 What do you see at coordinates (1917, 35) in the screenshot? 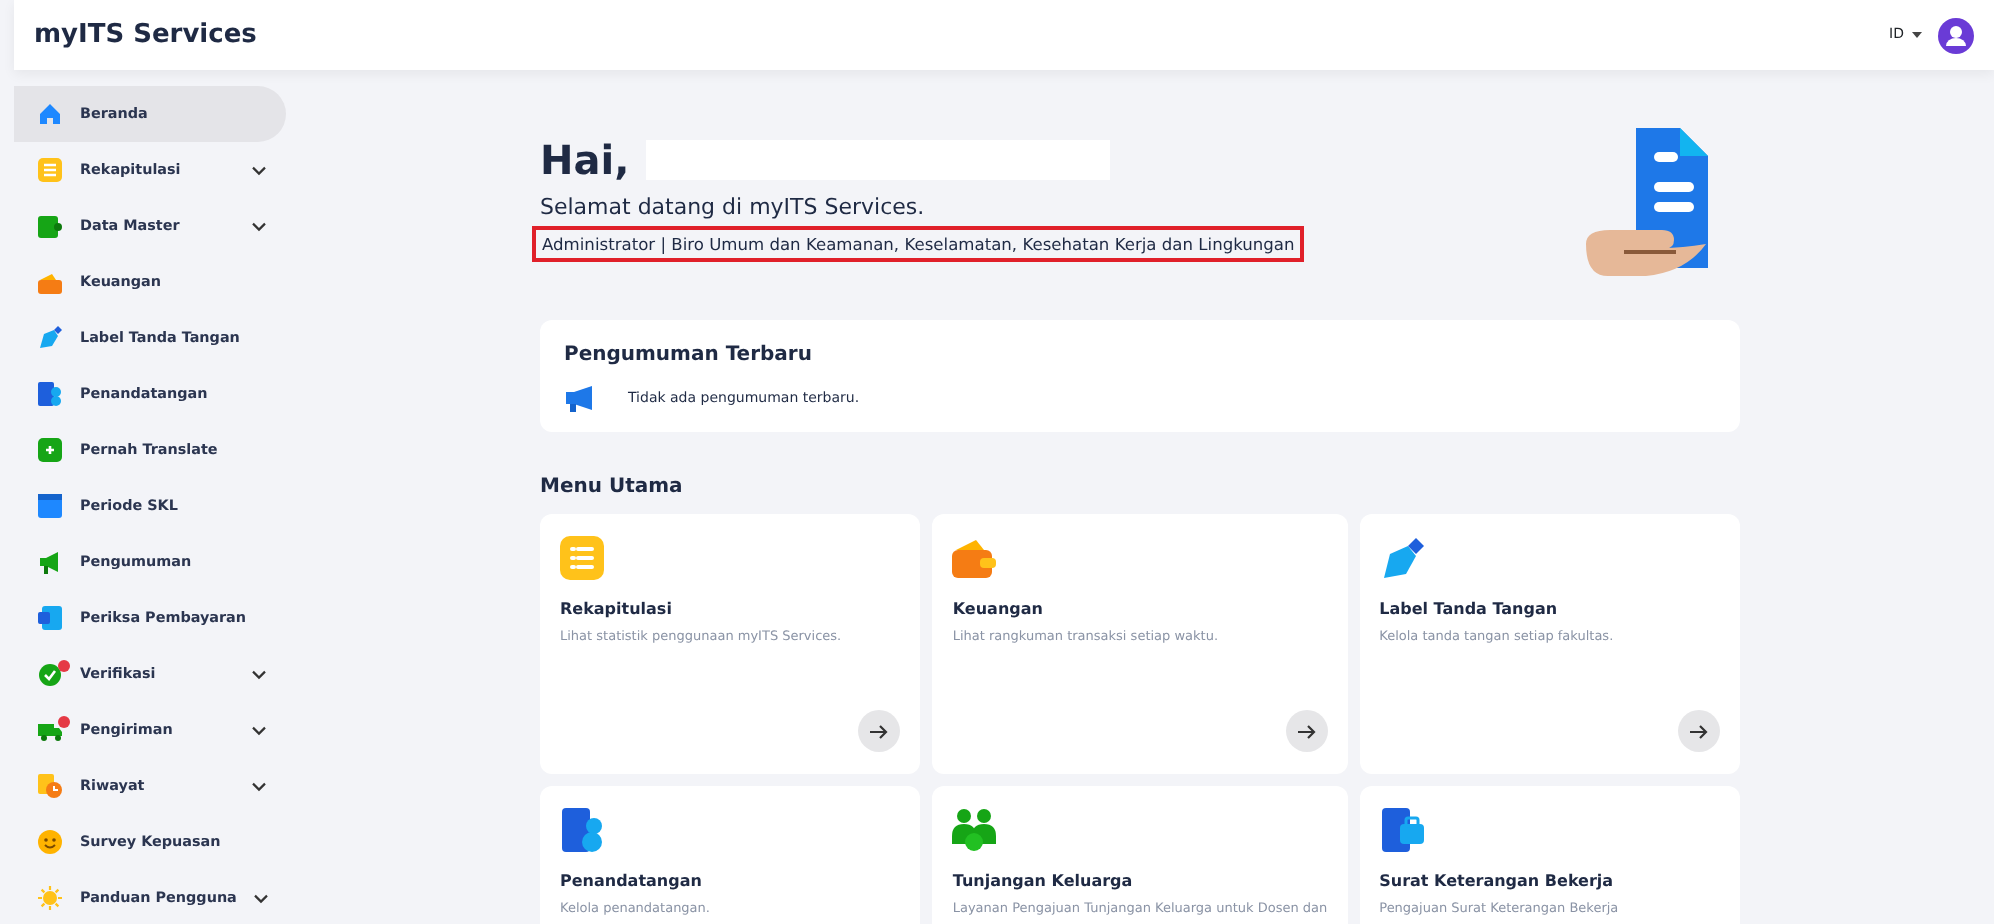
I see `caret-down-icon` at bounding box center [1917, 35].